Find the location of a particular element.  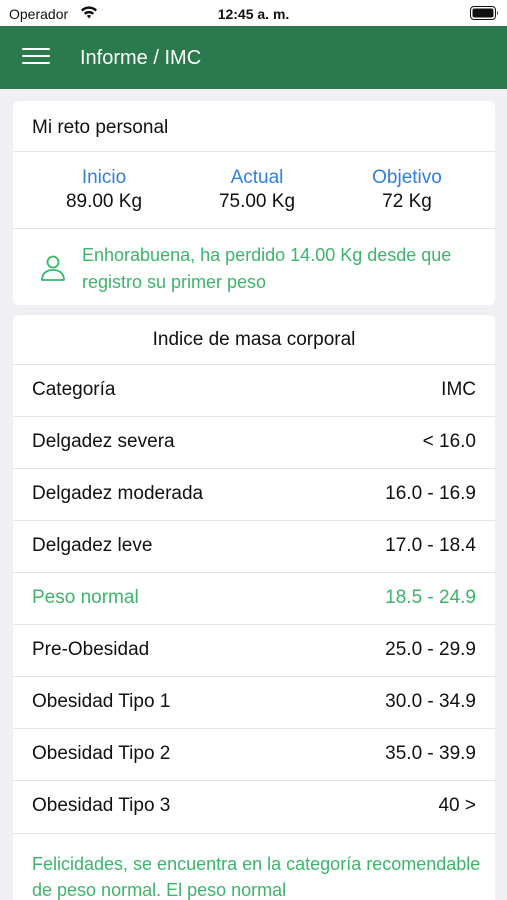

bmi-title: Indice de masa corporal is located at coordinates (254, 339).